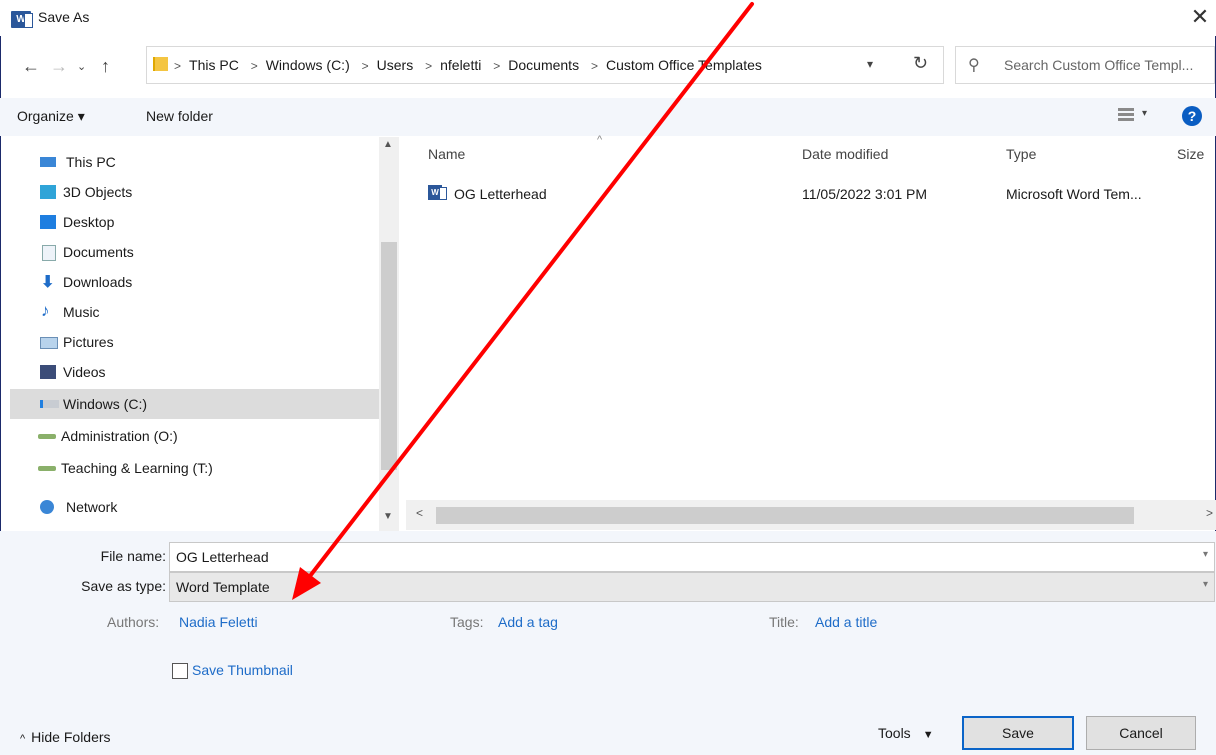 The width and height of the screenshot is (1216, 755). Describe the element at coordinates (179, 116) in the screenshot. I see `new-folder-button: New folder` at that location.